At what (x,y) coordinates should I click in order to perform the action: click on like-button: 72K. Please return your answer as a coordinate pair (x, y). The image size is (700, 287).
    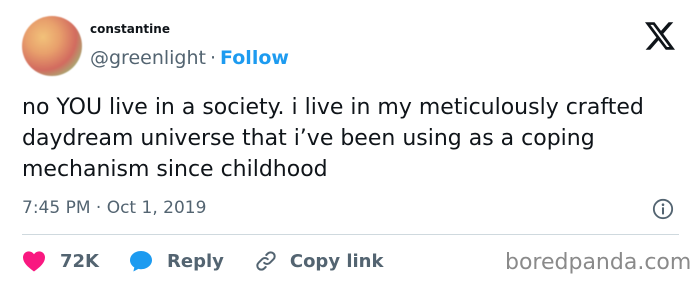
    Looking at the image, I should click on (60, 261).